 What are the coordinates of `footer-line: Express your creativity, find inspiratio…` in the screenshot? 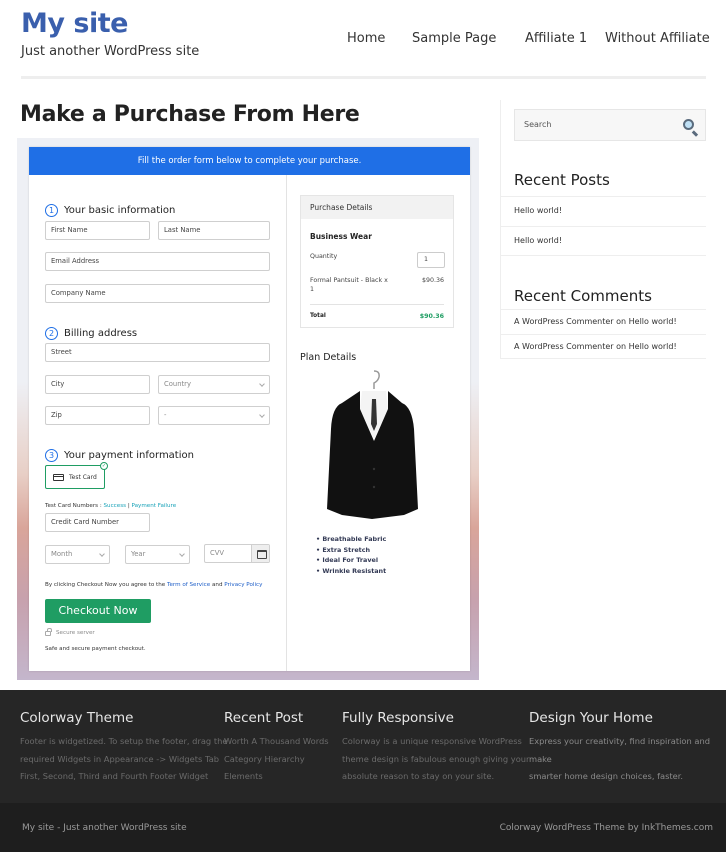 It's located at (619, 750).